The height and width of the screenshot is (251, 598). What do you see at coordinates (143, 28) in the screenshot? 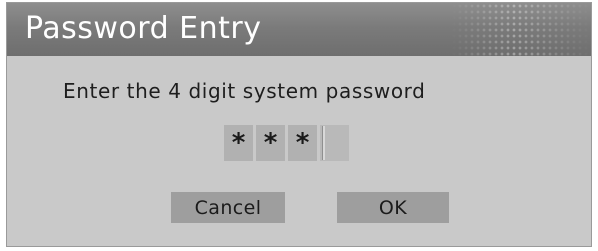
I see `dialog-title: Password Entry` at bounding box center [143, 28].